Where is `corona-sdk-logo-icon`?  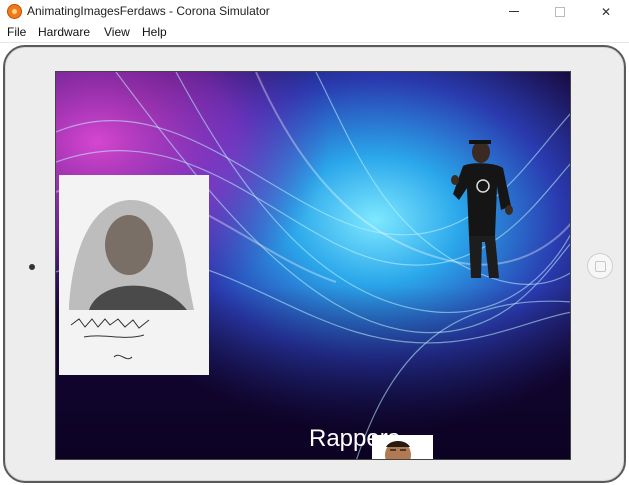
corona-sdk-logo-icon is located at coordinates (14, 11).